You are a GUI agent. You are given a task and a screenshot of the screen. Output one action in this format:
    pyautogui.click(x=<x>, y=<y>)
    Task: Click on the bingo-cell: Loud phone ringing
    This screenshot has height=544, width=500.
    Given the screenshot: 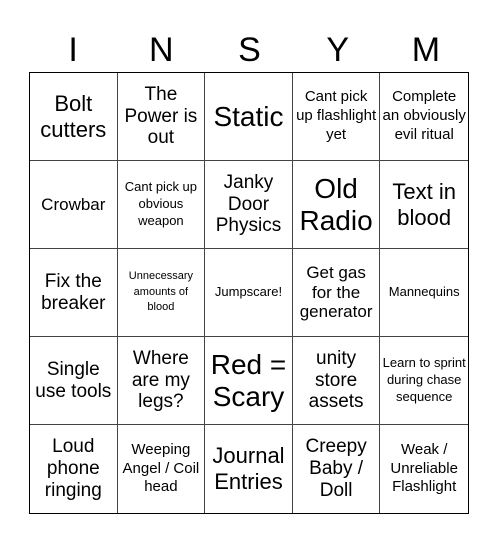 What is the action you would take?
    pyautogui.click(x=74, y=469)
    